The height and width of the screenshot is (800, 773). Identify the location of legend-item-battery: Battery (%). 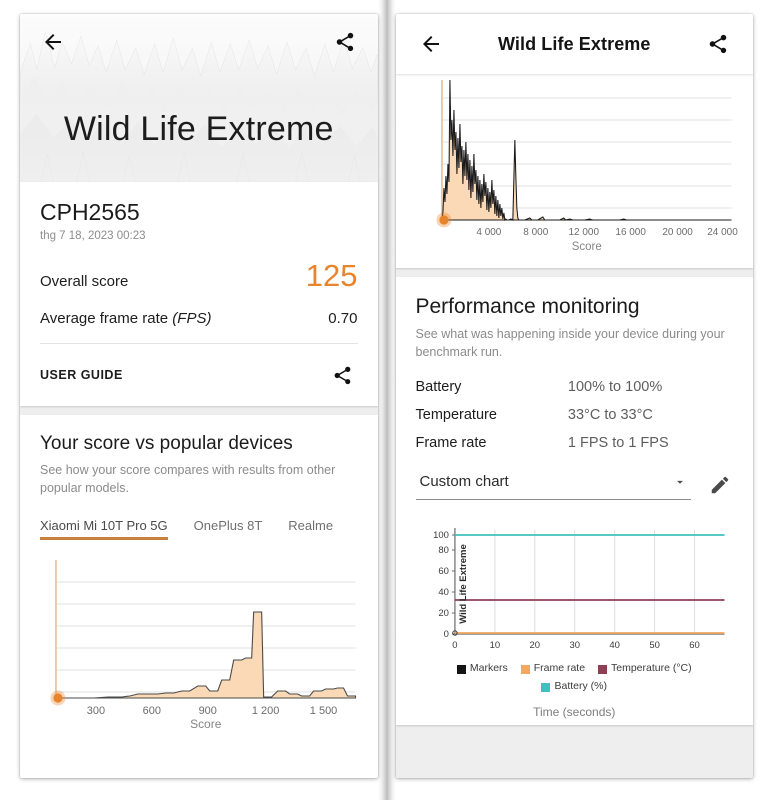
(574, 687).